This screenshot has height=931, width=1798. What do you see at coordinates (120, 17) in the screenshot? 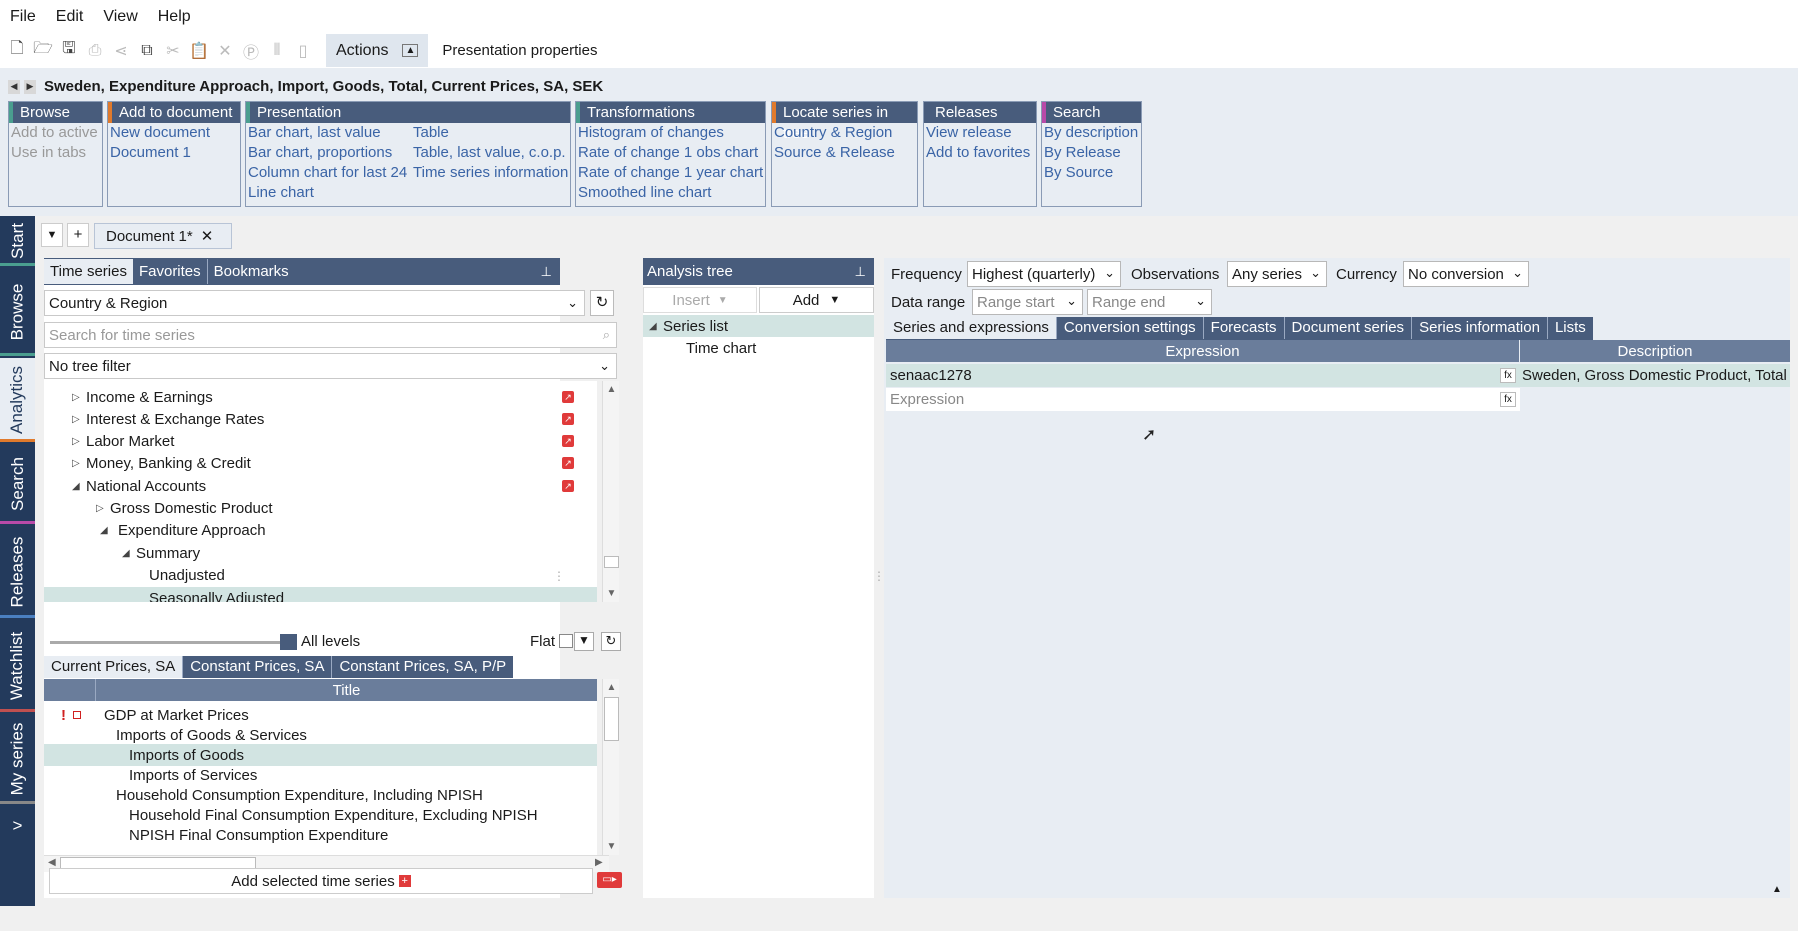
I see `menu-view: View` at bounding box center [120, 17].